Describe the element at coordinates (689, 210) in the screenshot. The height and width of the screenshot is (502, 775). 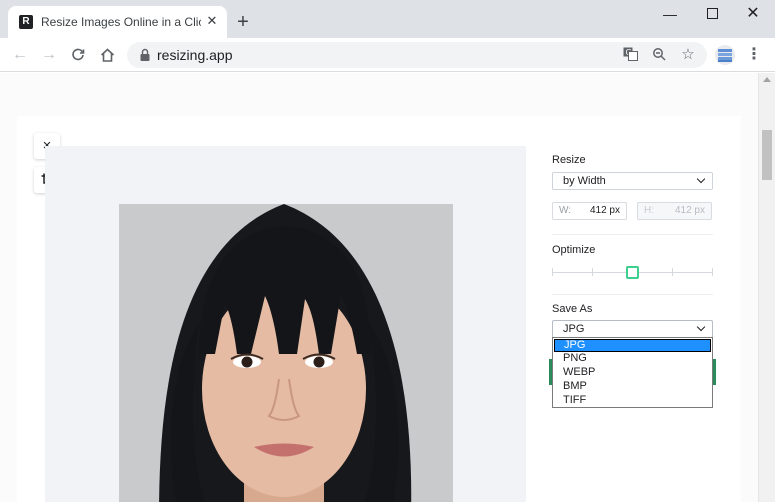
I see `height-input-value: 412 px` at that location.